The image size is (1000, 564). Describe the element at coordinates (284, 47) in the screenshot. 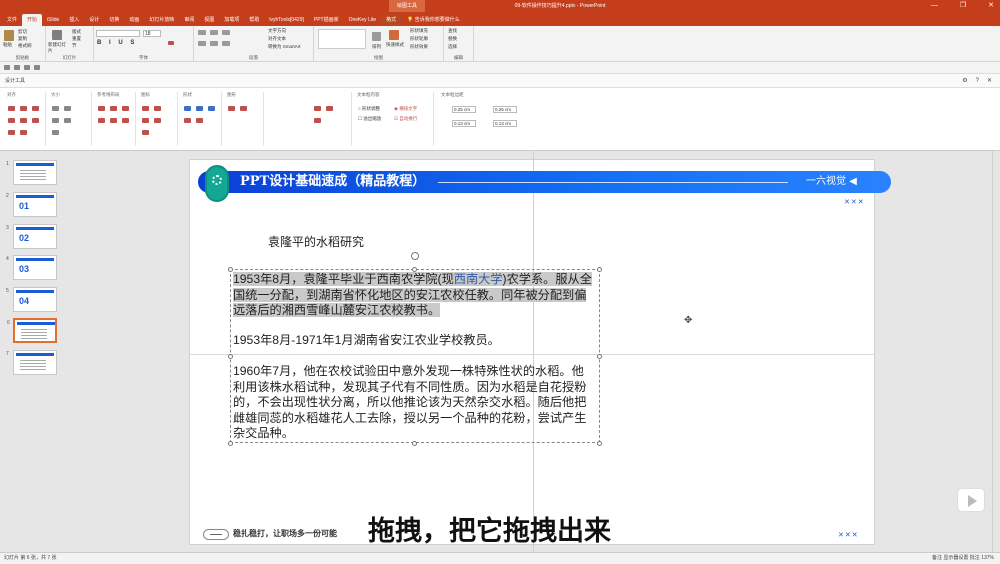

I see `convert-smartart-button: 转换为 SmartArt` at that location.